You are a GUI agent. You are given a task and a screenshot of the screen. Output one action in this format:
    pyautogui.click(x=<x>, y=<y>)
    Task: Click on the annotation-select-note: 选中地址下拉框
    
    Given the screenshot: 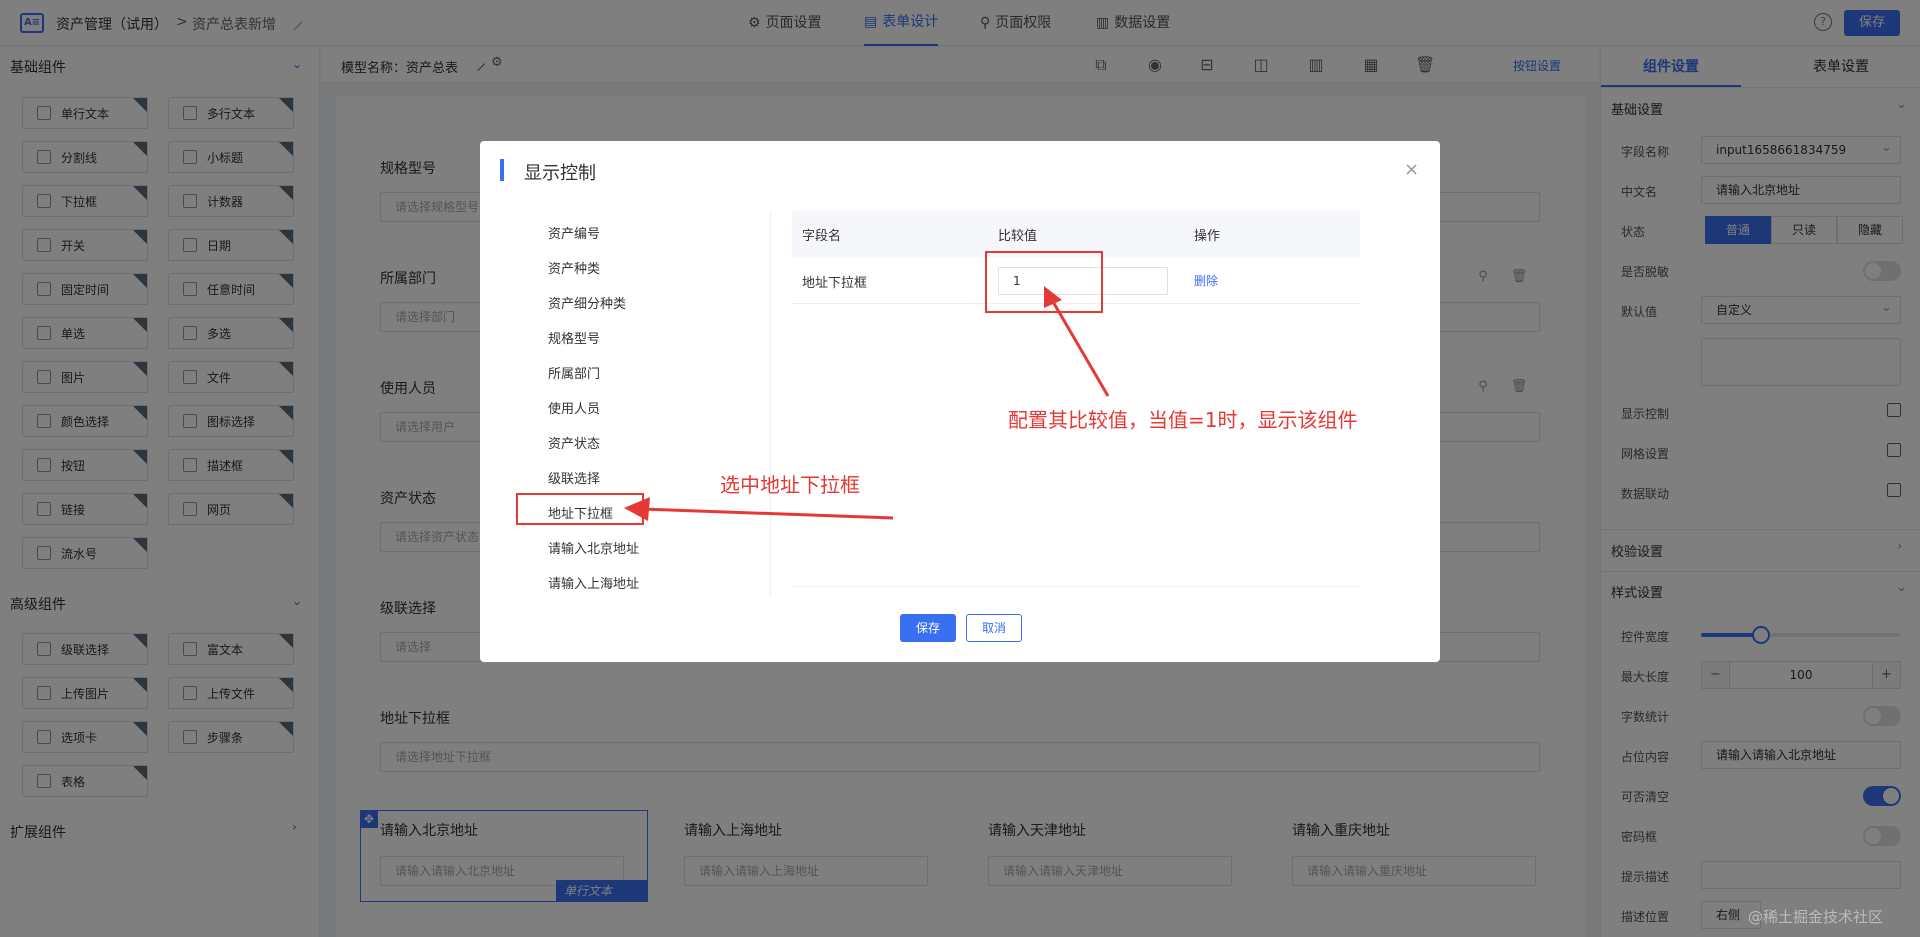 What is the action you would take?
    pyautogui.click(x=790, y=485)
    